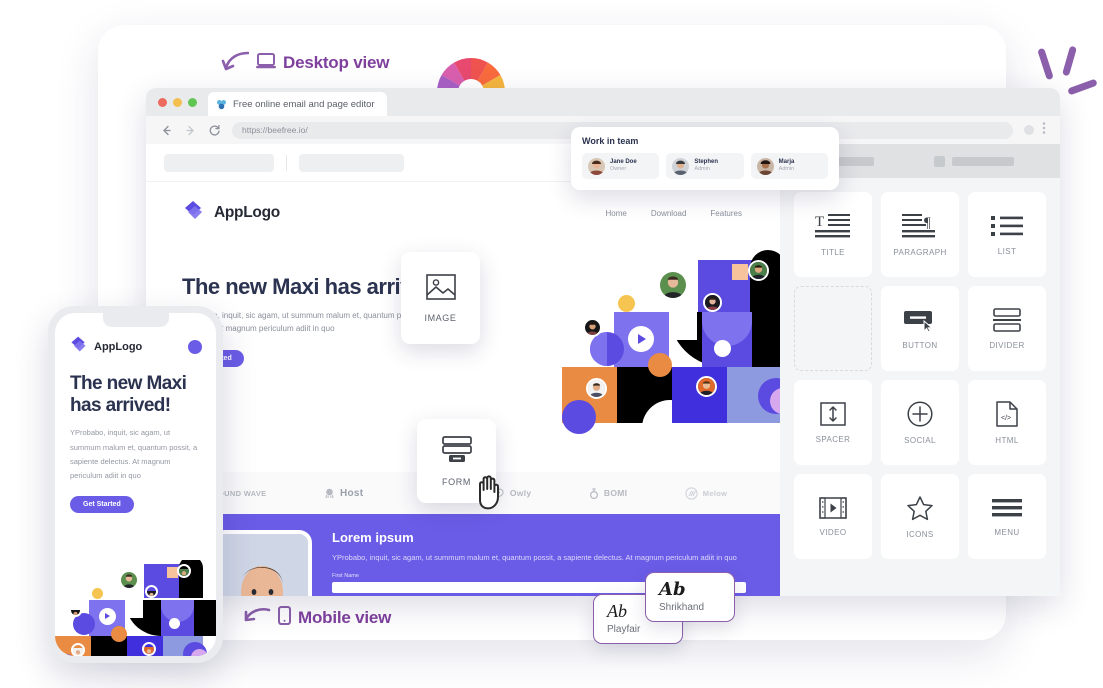 The width and height of the screenshot is (1103, 688). I want to click on team-member-name: Marja, so click(786, 161).